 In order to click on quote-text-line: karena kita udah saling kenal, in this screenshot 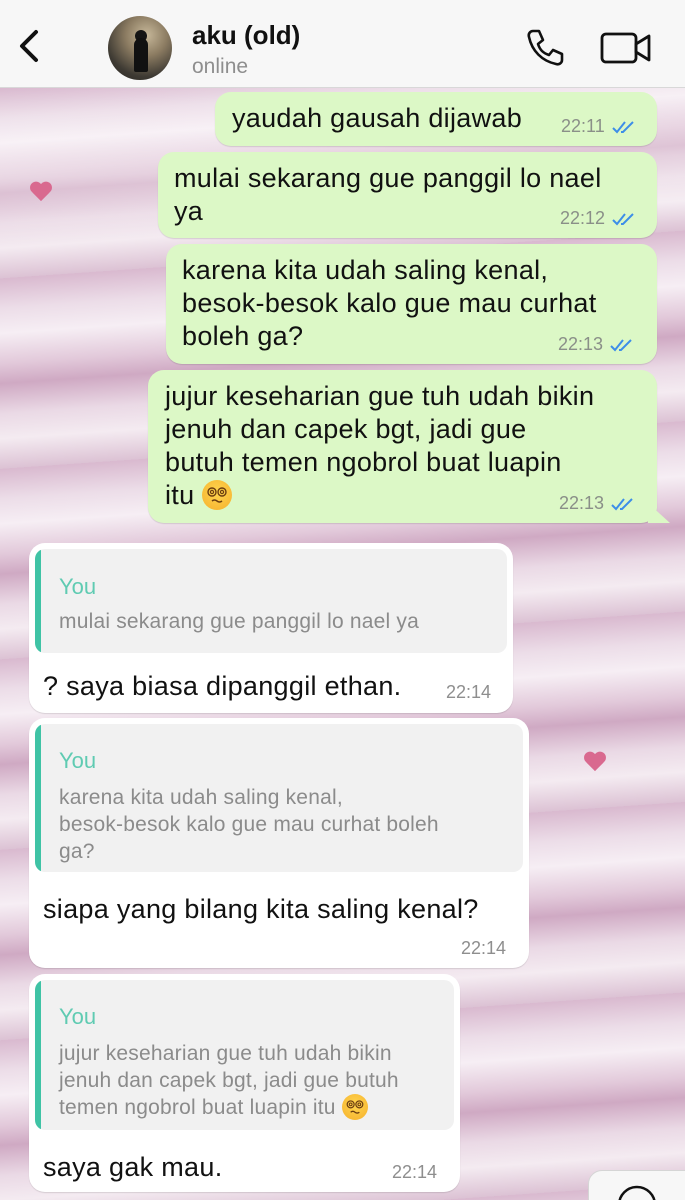, I will do `click(201, 797)`.